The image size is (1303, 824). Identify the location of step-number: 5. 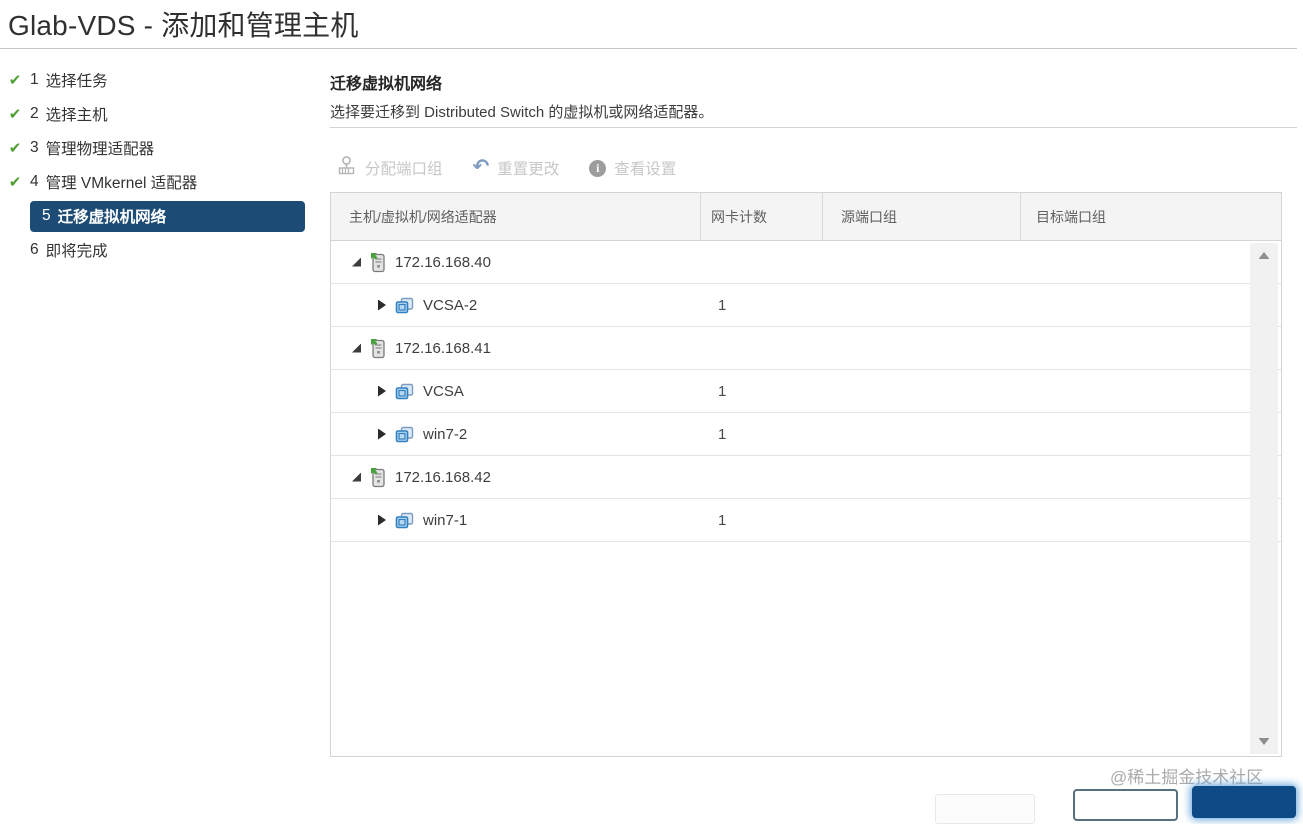
(46, 215).